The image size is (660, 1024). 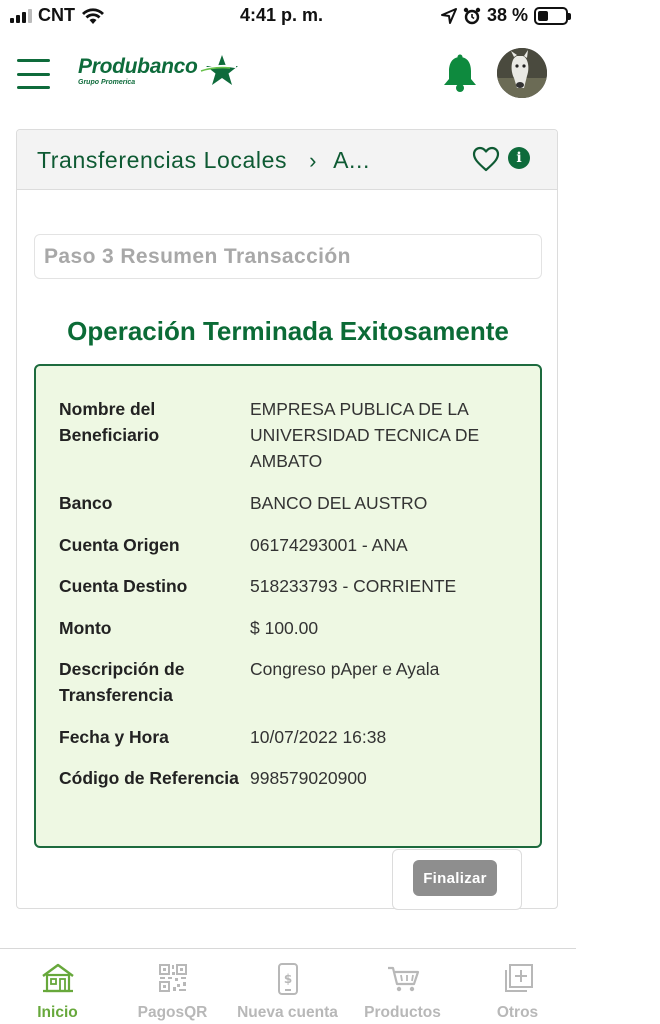 What do you see at coordinates (149, 778) in the screenshot?
I see `summary-label: Código de Referencia` at bounding box center [149, 778].